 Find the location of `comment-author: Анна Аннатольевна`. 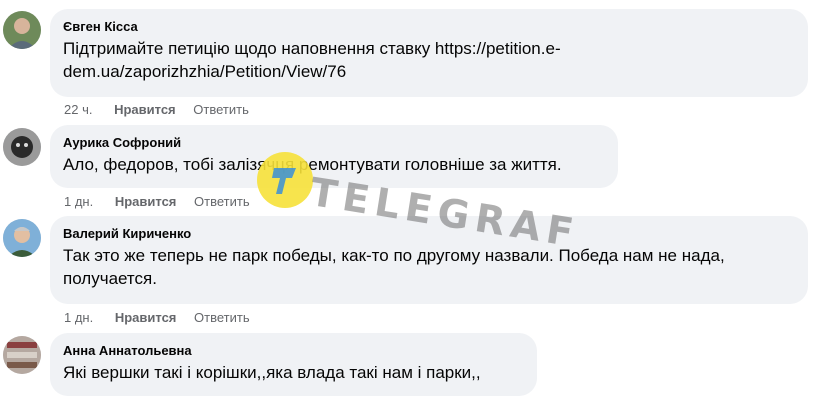

comment-author: Анна Аннатольевна is located at coordinates (293, 350).